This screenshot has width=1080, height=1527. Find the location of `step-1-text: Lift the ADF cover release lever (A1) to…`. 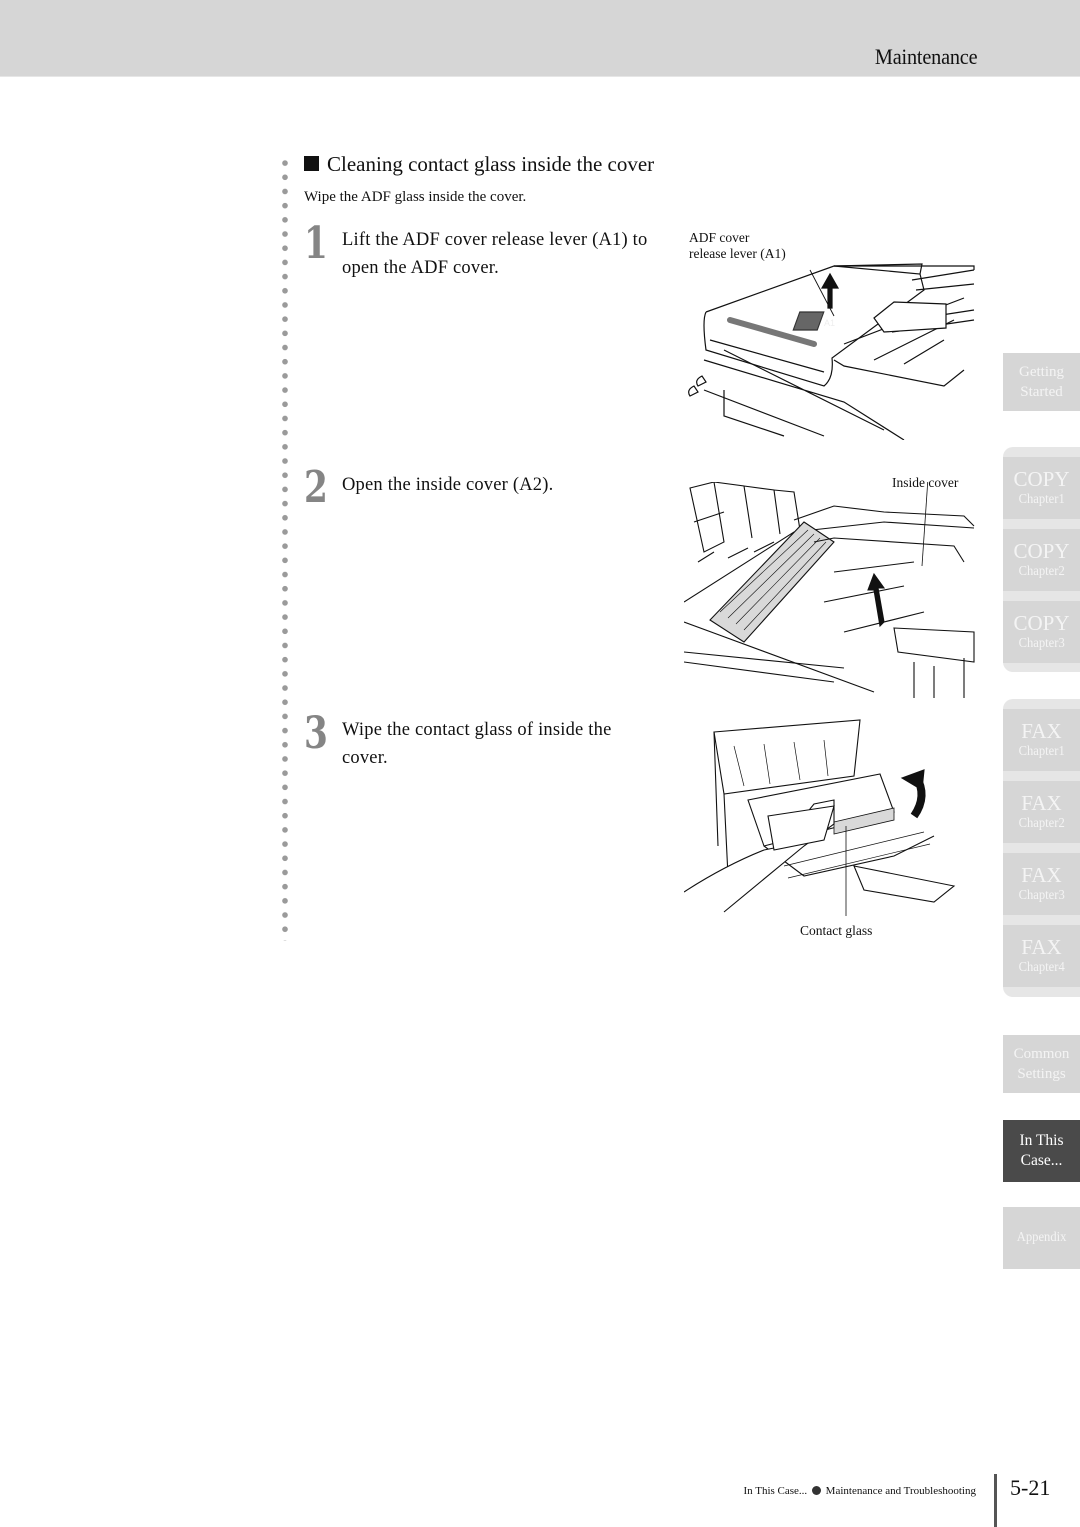

step-1-text: Lift the ADF cover release lever (A1) to… is located at coordinates (495, 254).